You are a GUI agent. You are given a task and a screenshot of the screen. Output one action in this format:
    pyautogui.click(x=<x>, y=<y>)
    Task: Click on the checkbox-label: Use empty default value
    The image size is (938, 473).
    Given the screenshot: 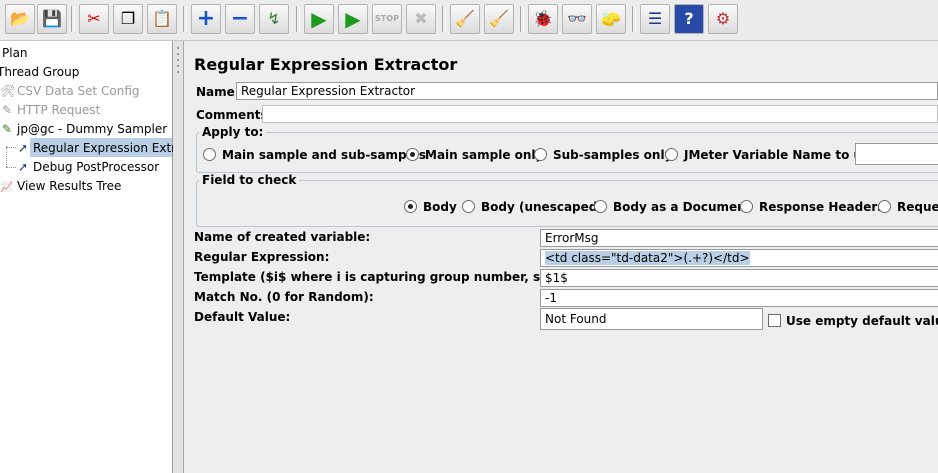 What is the action you would take?
    pyautogui.click(x=862, y=321)
    